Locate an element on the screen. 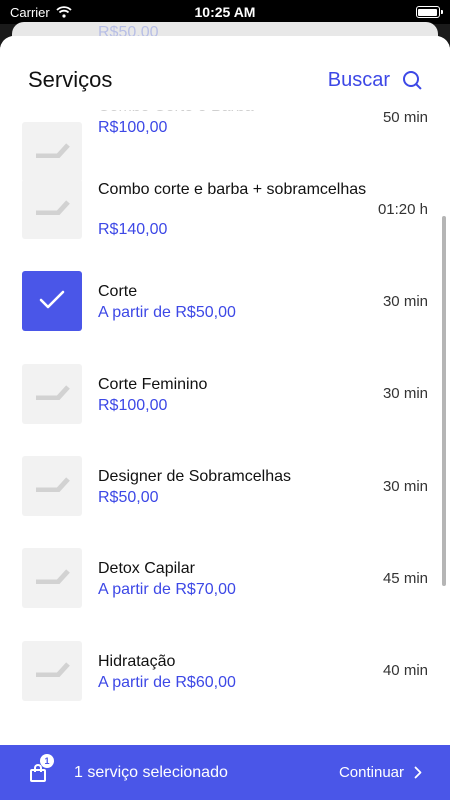 Image resolution: width=450 pixels, height=800 pixels. page-title: Serviços is located at coordinates (70, 79).